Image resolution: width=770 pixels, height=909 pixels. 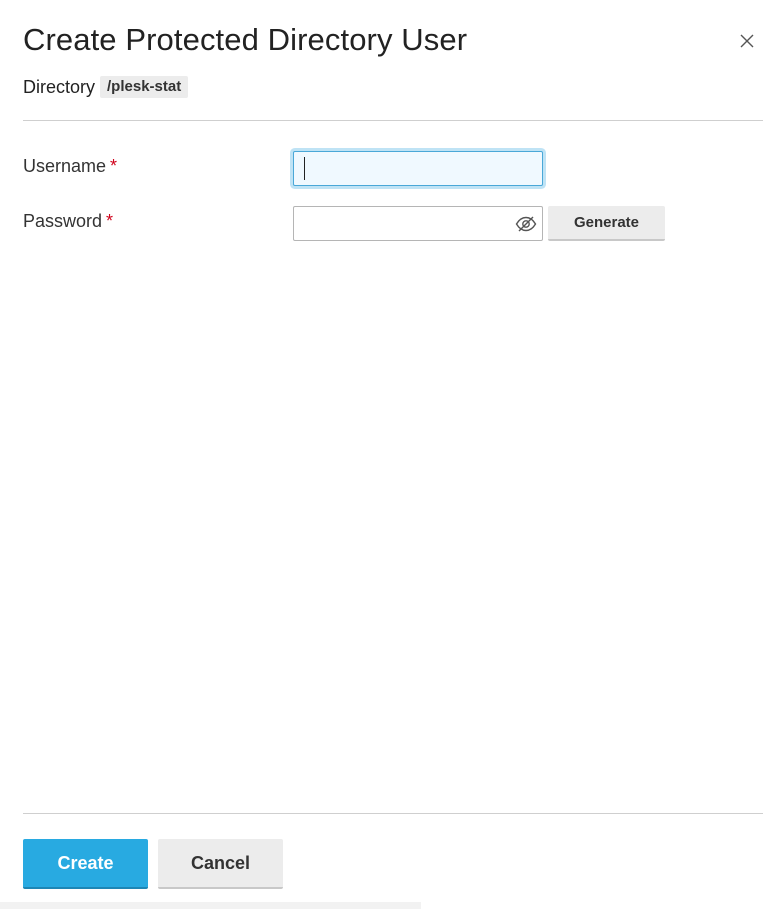 What do you see at coordinates (606, 223) in the screenshot?
I see `generate-password-button: Generate` at bounding box center [606, 223].